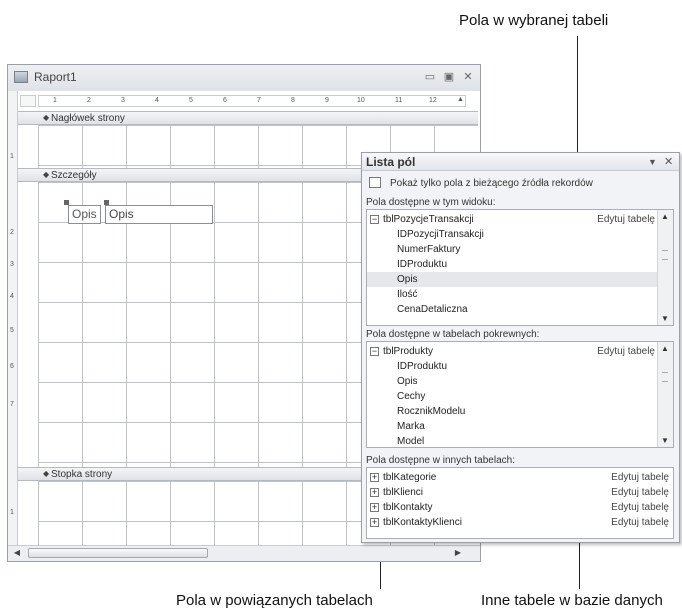 The image size is (682, 615). I want to click on list-item: NumerFaktury, so click(512, 249).